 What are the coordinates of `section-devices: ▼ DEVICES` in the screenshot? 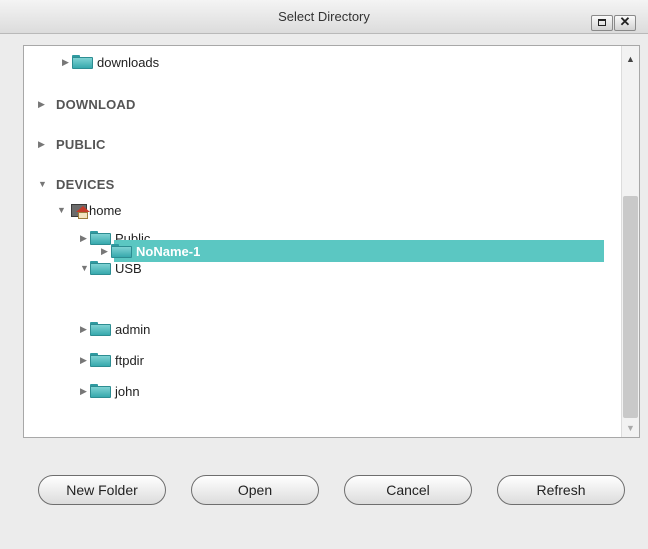 It's located at (76, 184).